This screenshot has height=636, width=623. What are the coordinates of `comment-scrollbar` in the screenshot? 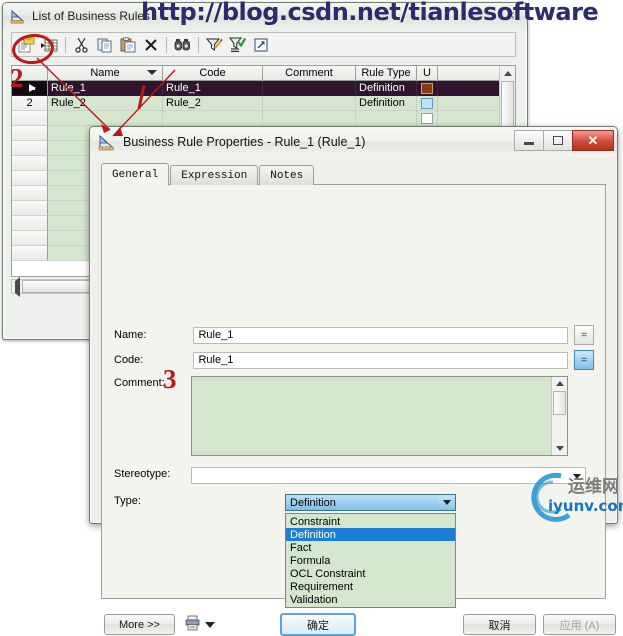 It's located at (559, 416).